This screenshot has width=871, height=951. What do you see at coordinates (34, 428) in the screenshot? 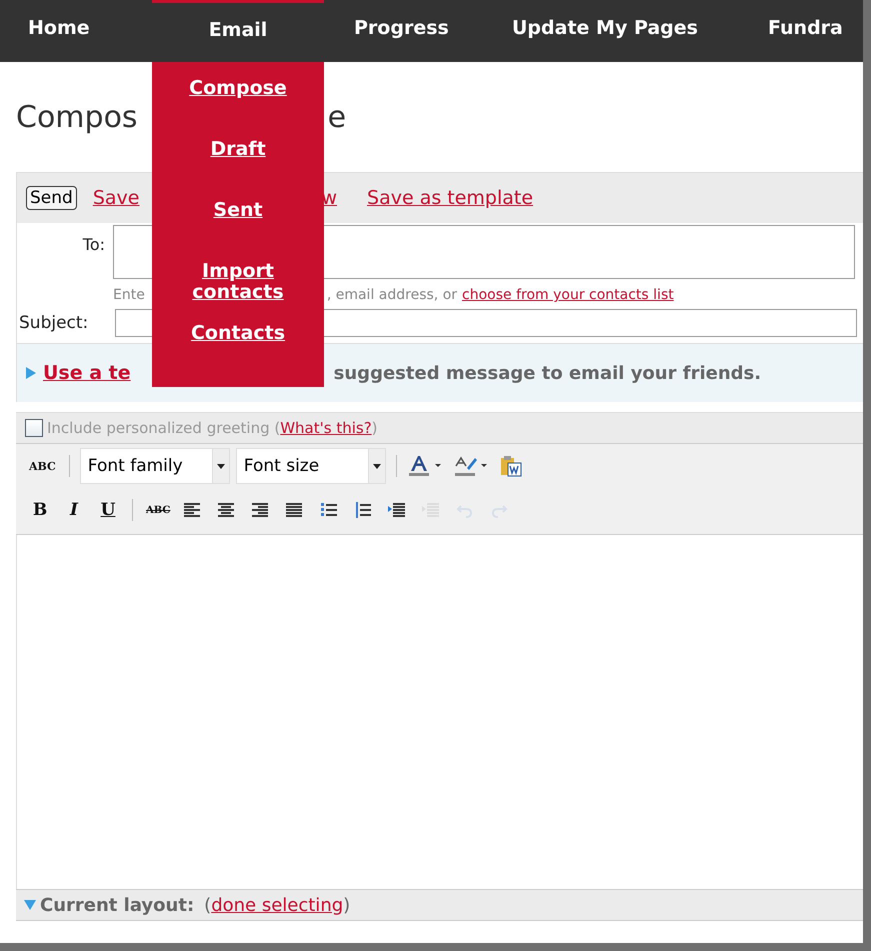
I see `greeting-checkbox` at bounding box center [34, 428].